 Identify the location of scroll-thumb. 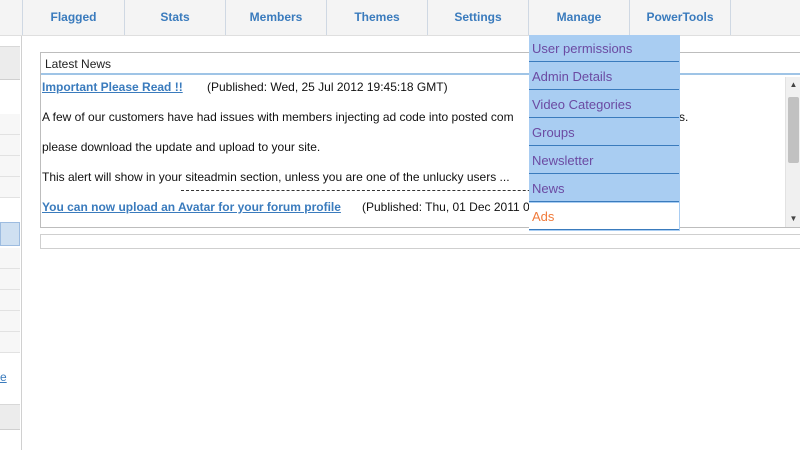
(793, 130).